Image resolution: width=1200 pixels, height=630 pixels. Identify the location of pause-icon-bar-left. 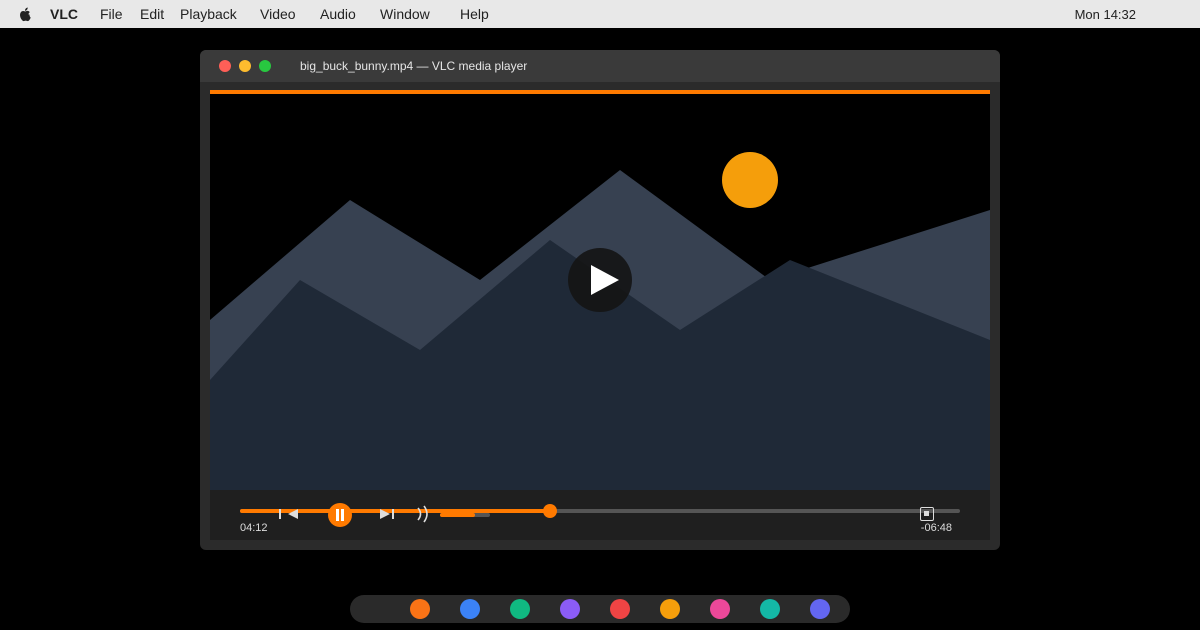
(337, 515).